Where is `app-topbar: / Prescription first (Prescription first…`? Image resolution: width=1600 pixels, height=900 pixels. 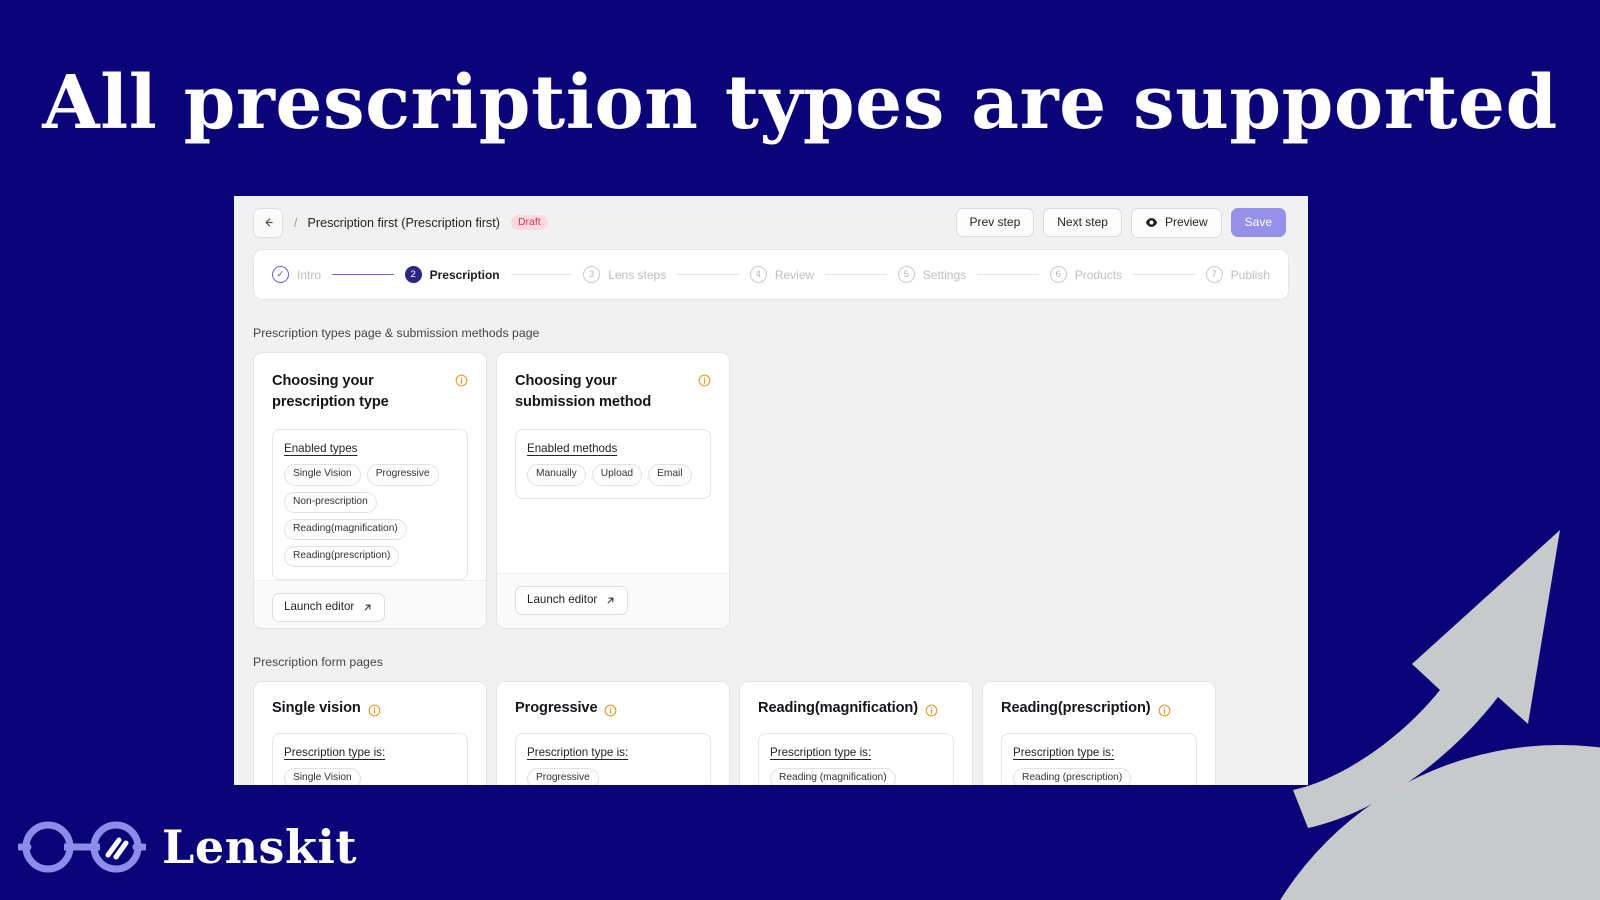
app-topbar: / Prescription first (Prescription first… is located at coordinates (771, 222).